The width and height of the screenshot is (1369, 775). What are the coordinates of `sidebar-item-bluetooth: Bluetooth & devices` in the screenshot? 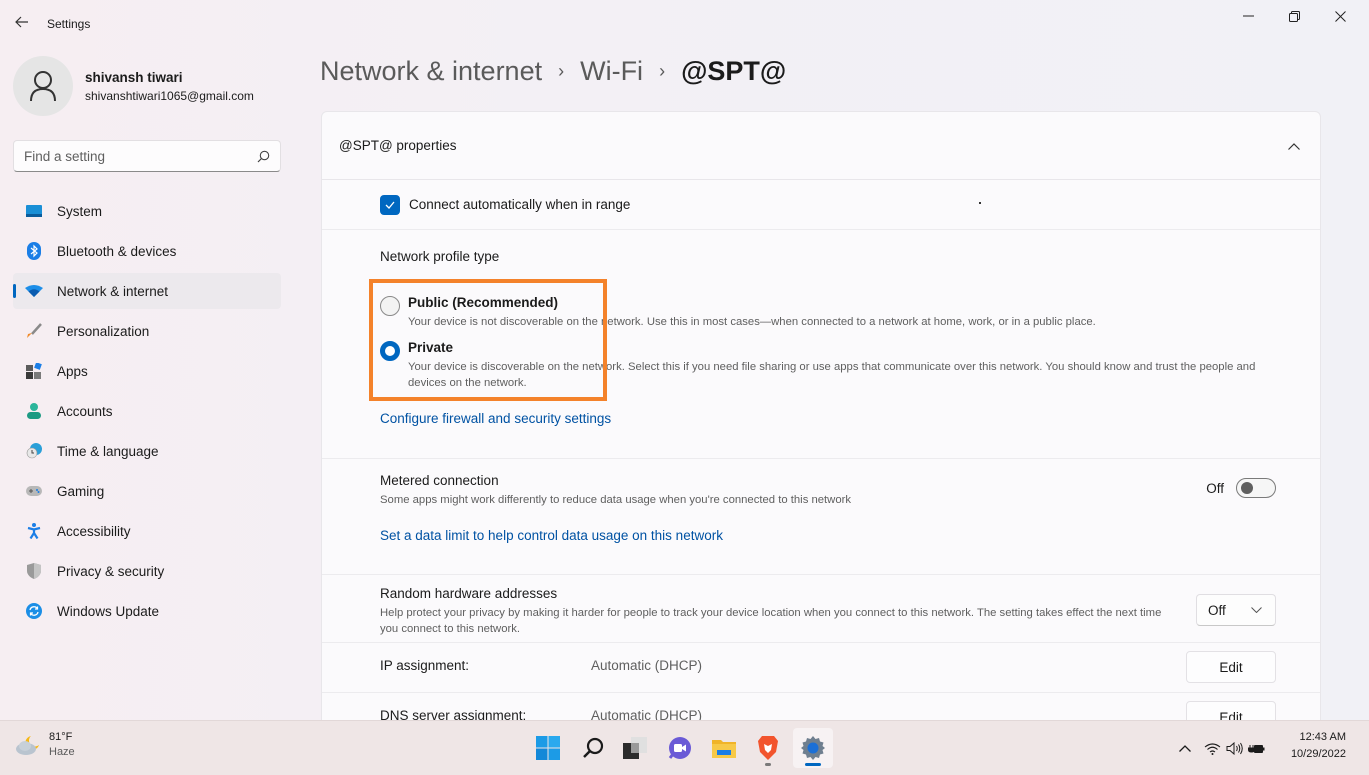 It's located at (147, 251).